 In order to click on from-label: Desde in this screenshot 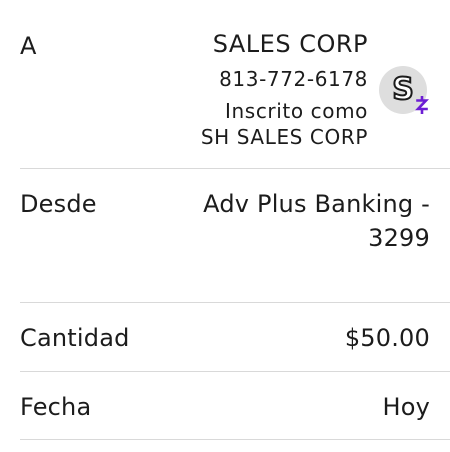, I will do `click(58, 204)`.